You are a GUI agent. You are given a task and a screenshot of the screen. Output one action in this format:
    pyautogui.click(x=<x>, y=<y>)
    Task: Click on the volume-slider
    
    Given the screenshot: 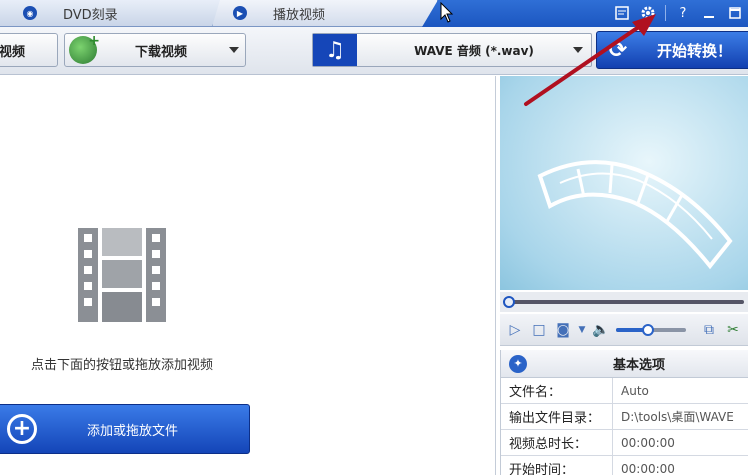 What is the action you would take?
    pyautogui.click(x=651, y=329)
    